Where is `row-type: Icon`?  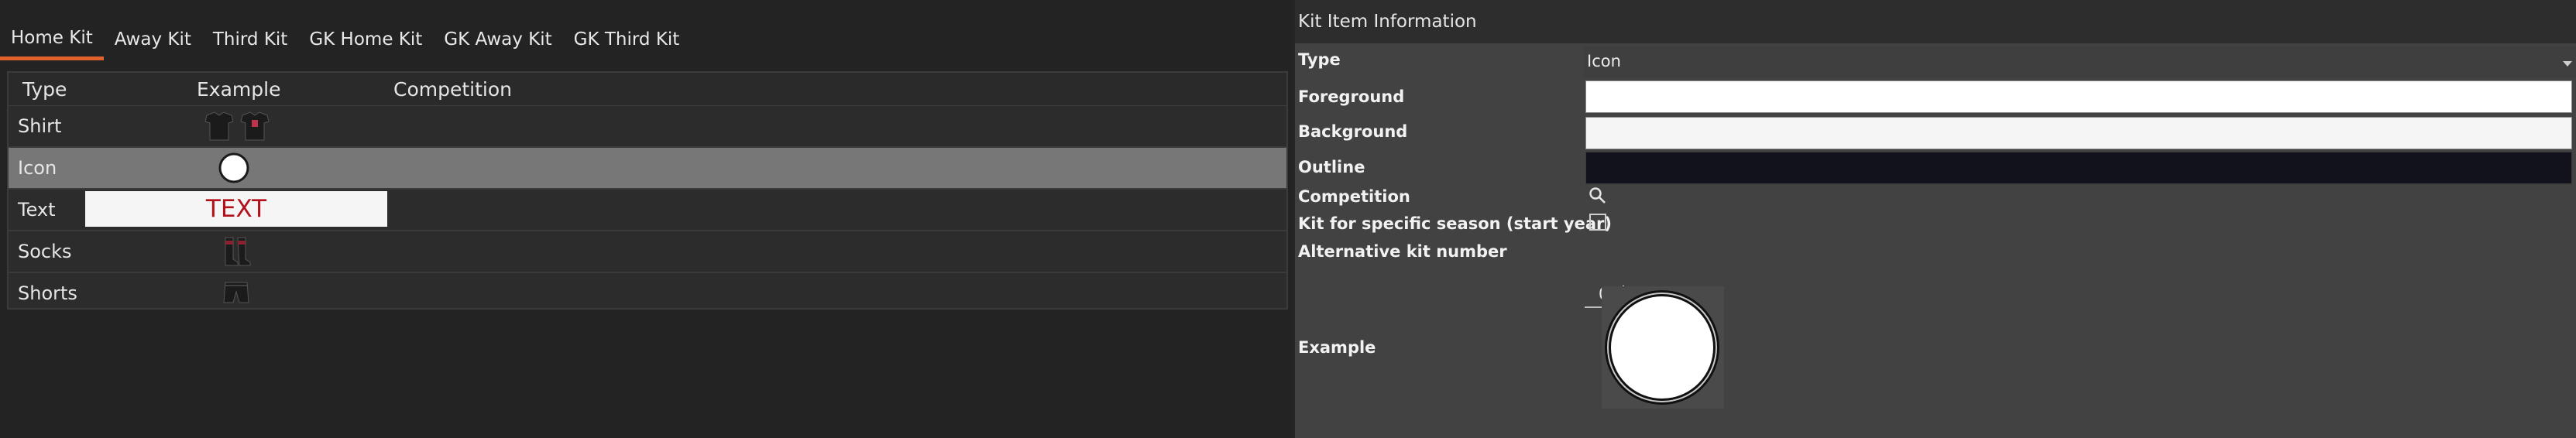
row-type: Icon is located at coordinates (37, 168).